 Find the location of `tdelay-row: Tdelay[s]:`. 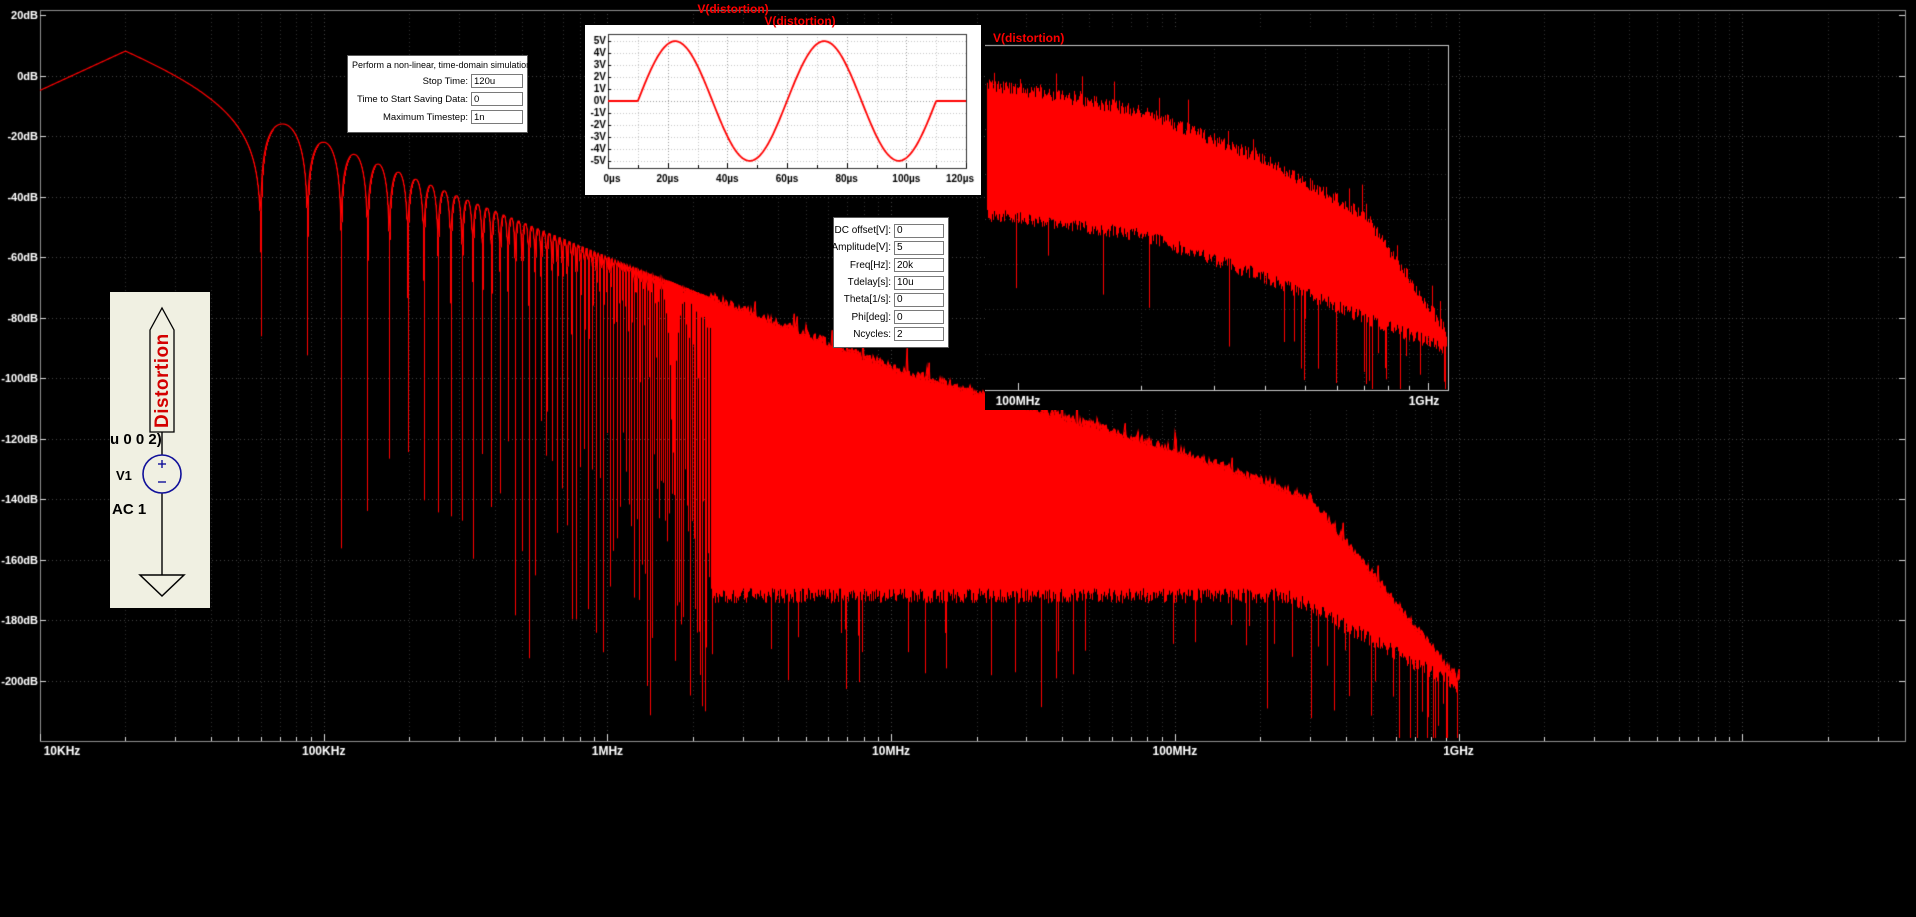

tdelay-row: Tdelay[s]: is located at coordinates (891, 282).